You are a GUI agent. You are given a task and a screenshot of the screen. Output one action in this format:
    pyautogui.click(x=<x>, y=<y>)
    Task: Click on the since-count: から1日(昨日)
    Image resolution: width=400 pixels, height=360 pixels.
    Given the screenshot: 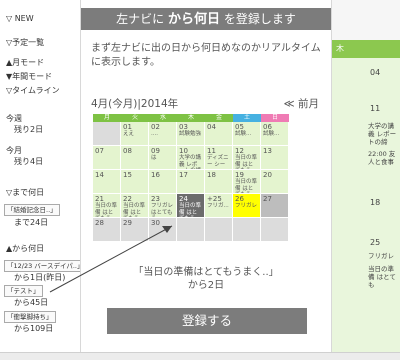 What is the action you would take?
    pyautogui.click(x=40, y=277)
    